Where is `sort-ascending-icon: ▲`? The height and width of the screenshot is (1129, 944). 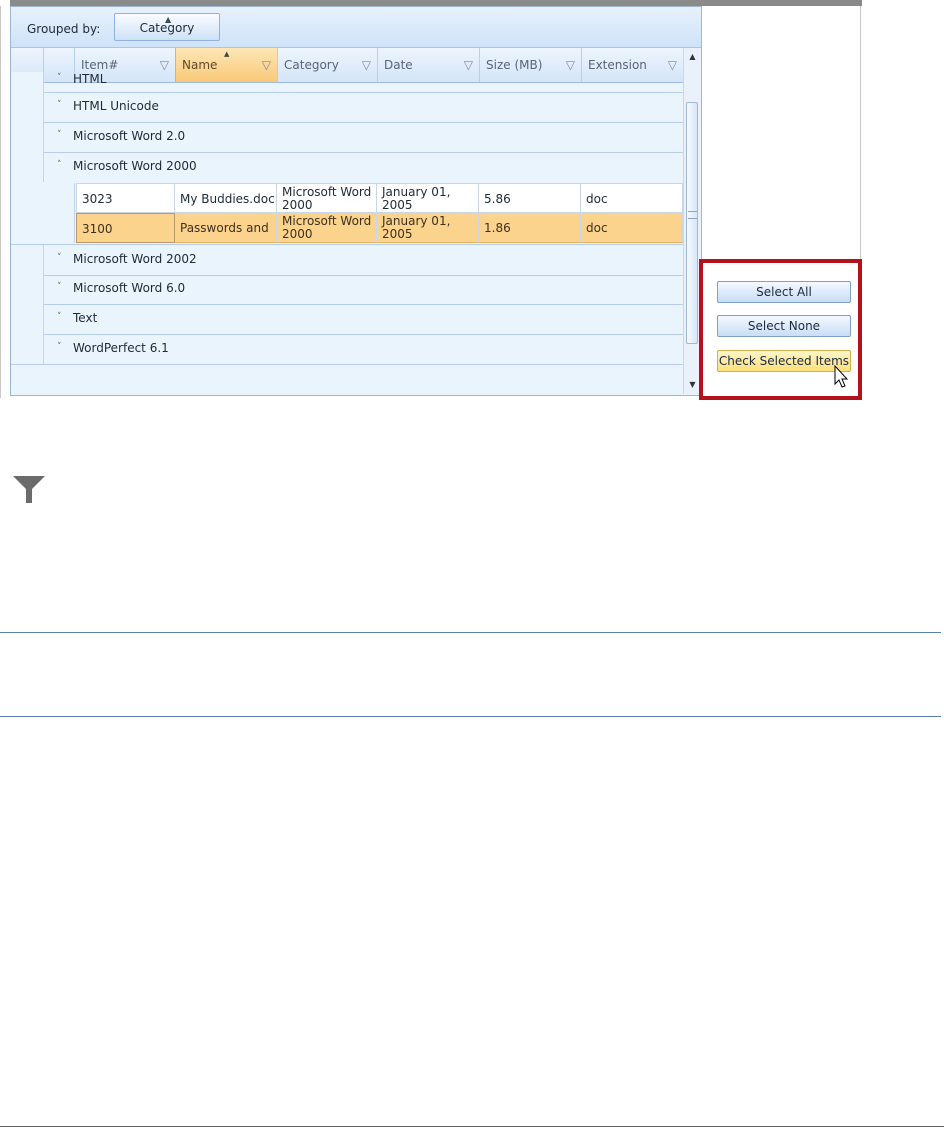 sort-ascending-icon: ▲ is located at coordinates (227, 54).